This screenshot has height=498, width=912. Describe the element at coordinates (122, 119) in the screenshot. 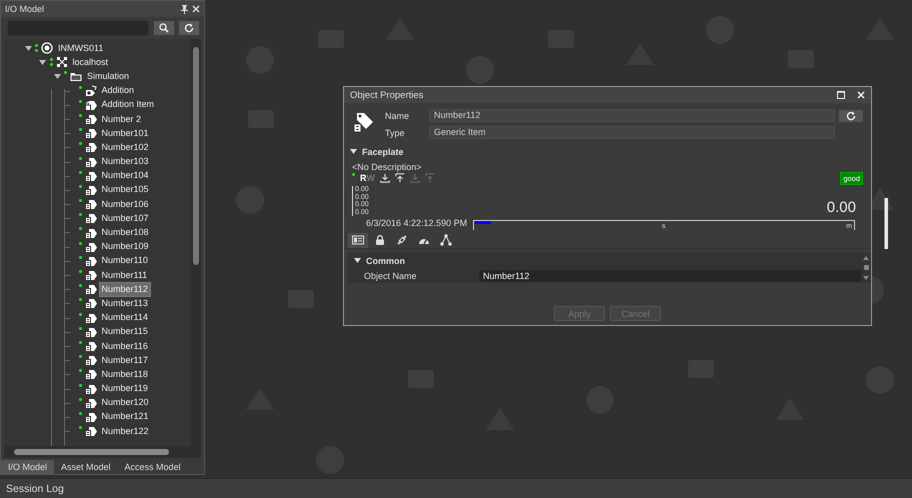

I see `tree-item: Number 2` at that location.